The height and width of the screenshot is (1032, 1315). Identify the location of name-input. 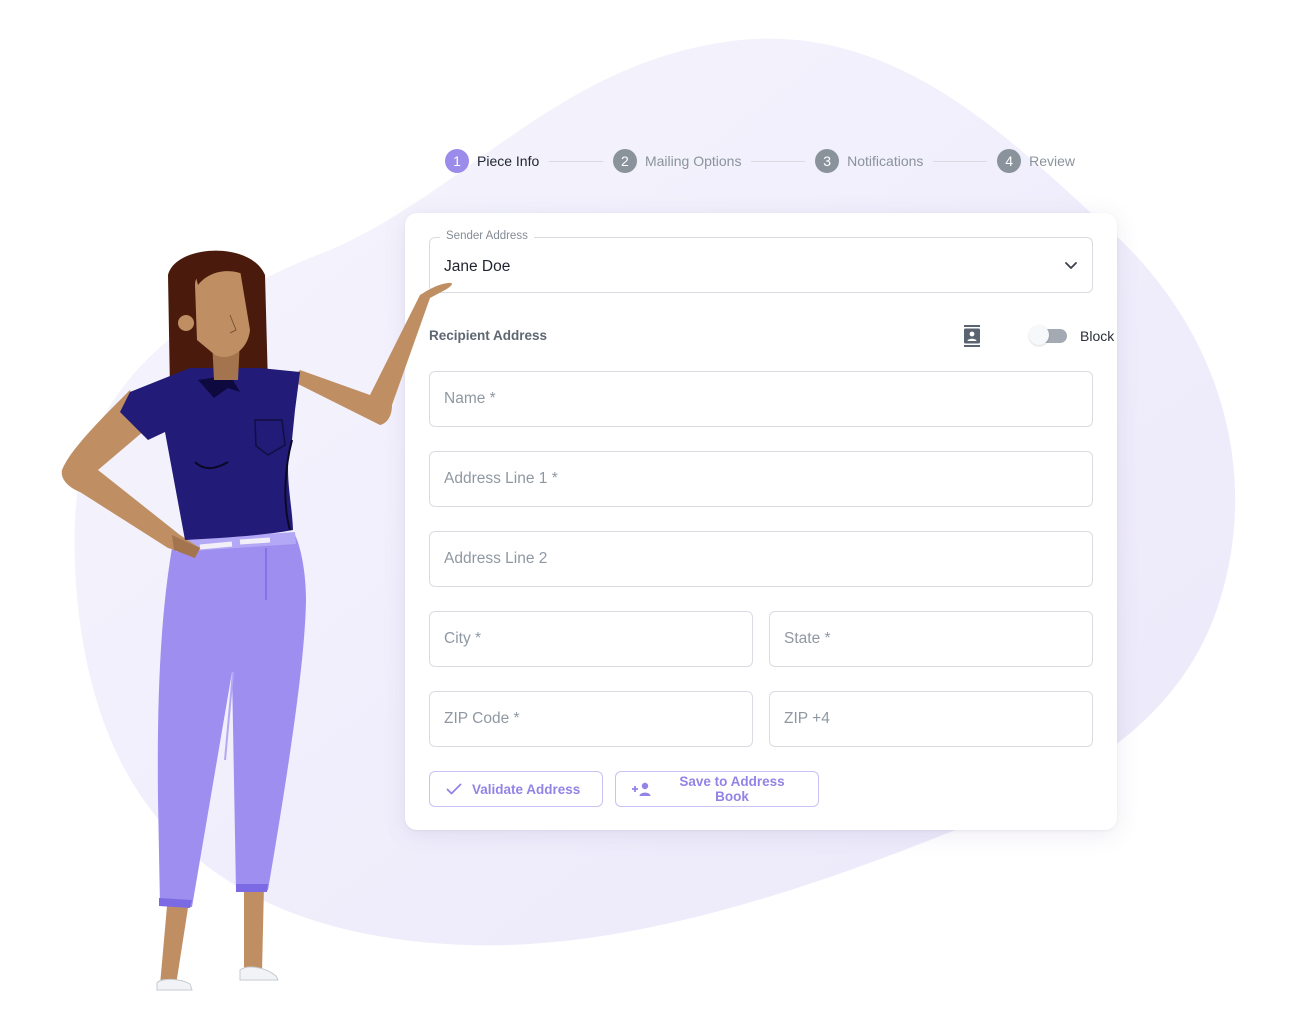
(761, 399).